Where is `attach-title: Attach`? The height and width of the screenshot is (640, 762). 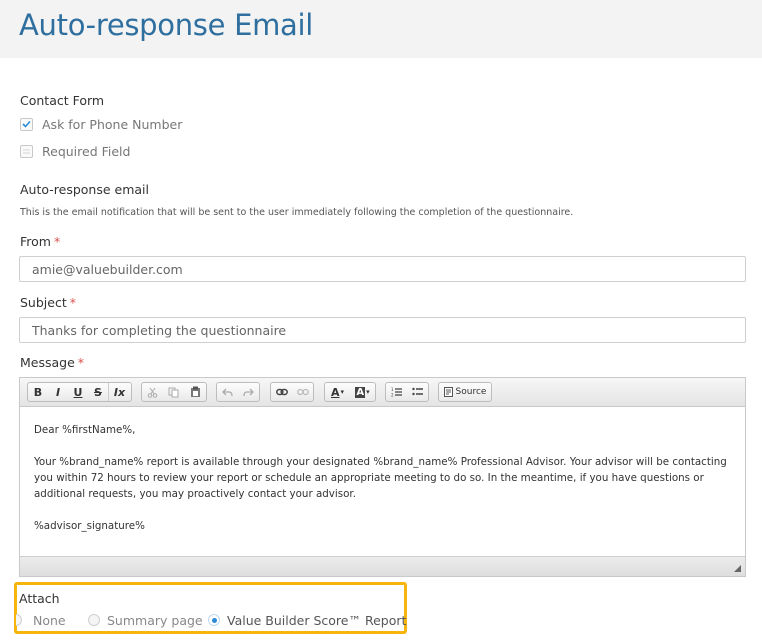
attach-title: Attach is located at coordinates (39, 598).